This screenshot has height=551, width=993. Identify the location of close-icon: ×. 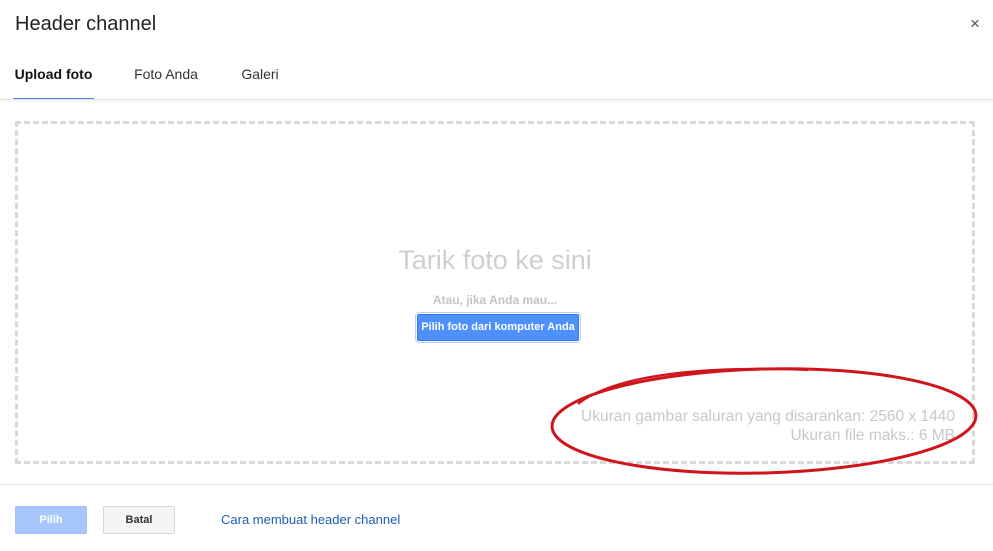
(975, 24).